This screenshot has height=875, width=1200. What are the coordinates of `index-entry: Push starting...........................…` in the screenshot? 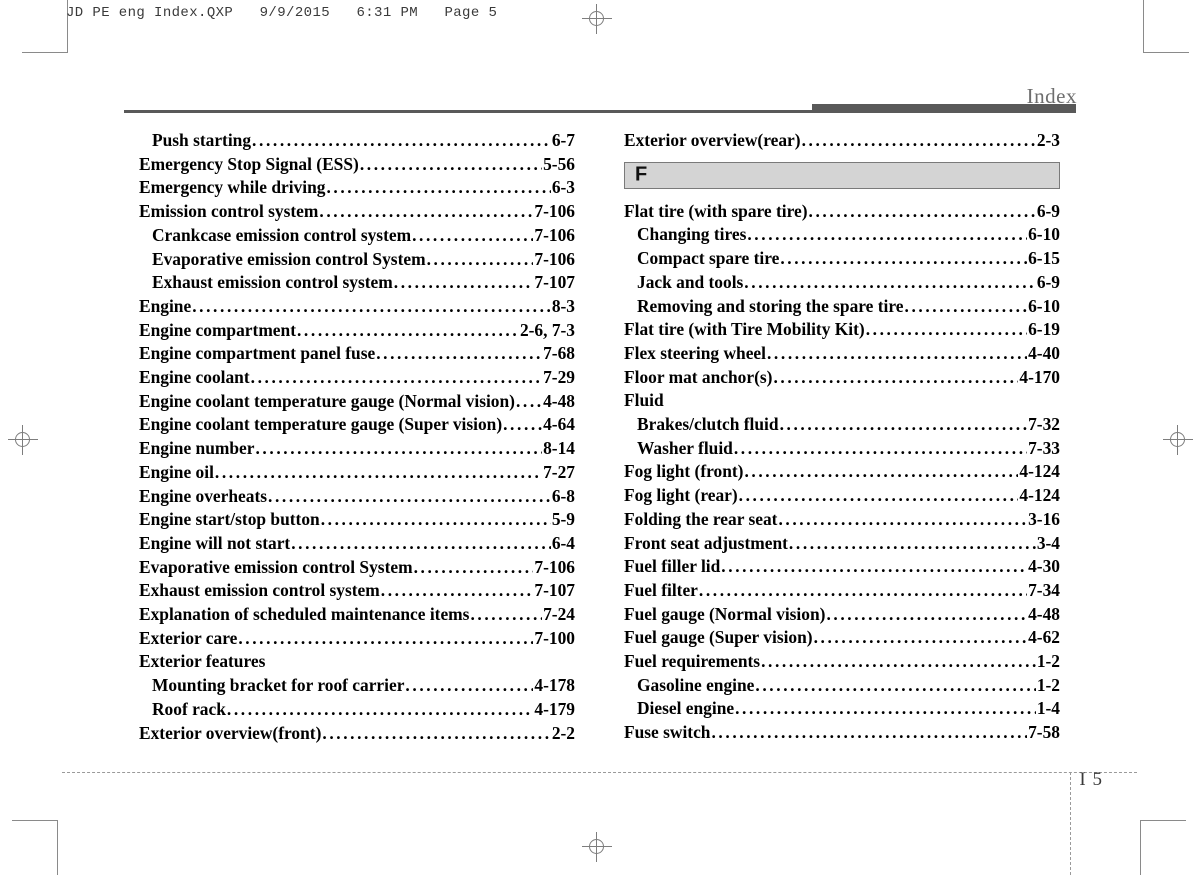 It's located at (357, 141).